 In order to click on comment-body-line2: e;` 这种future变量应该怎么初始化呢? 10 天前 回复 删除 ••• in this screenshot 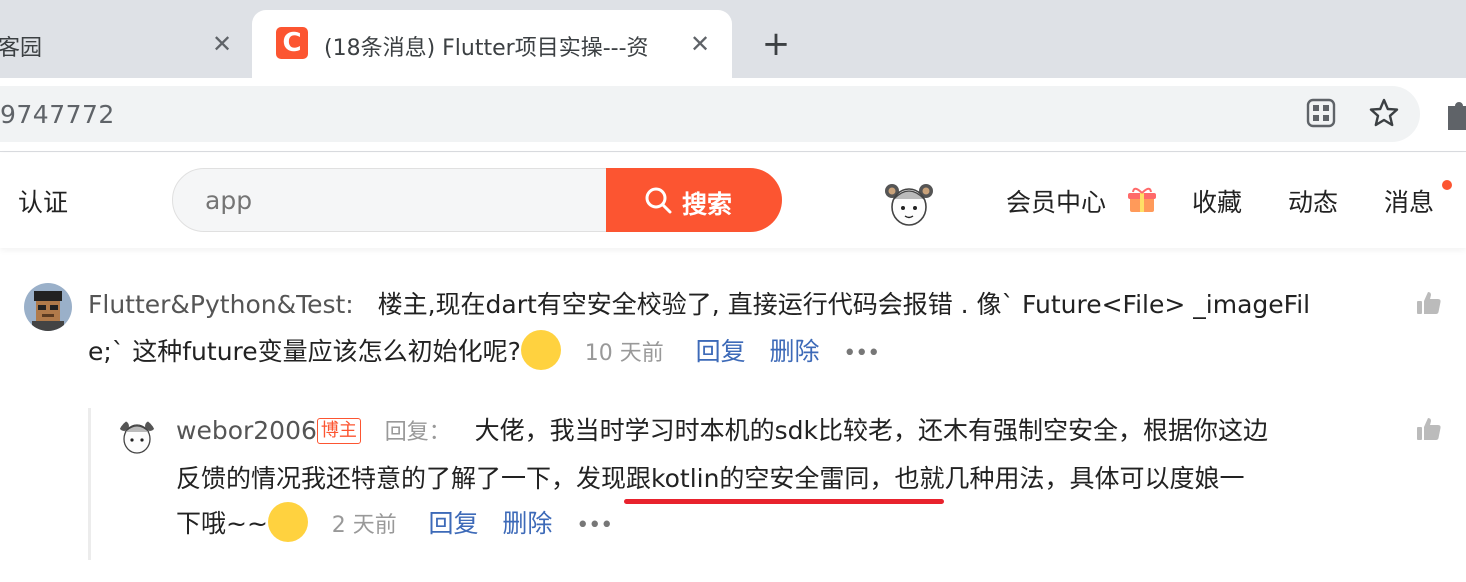, I will do `click(484, 352)`.